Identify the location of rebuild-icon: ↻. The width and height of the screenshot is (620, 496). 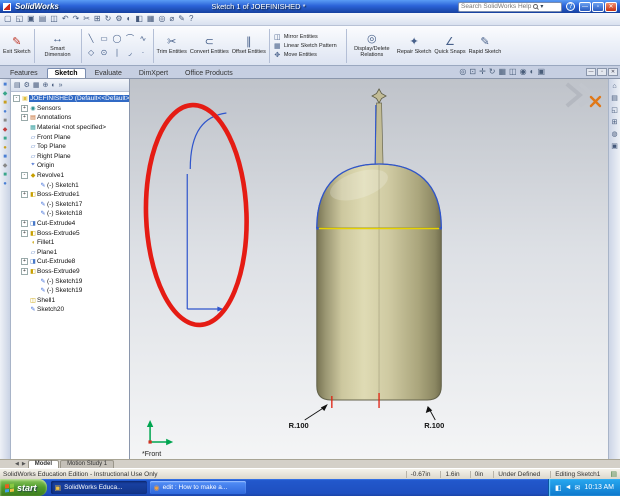
(108, 19).